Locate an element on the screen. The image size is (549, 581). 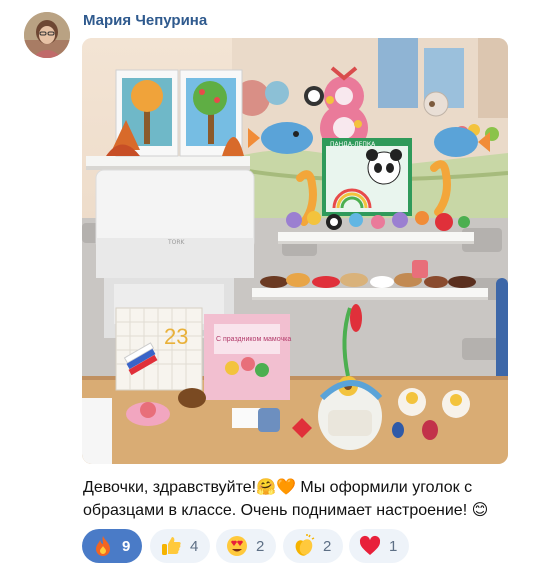
panda-sign: ПАНДА-ЛЕПКА is located at coordinates (367, 177).